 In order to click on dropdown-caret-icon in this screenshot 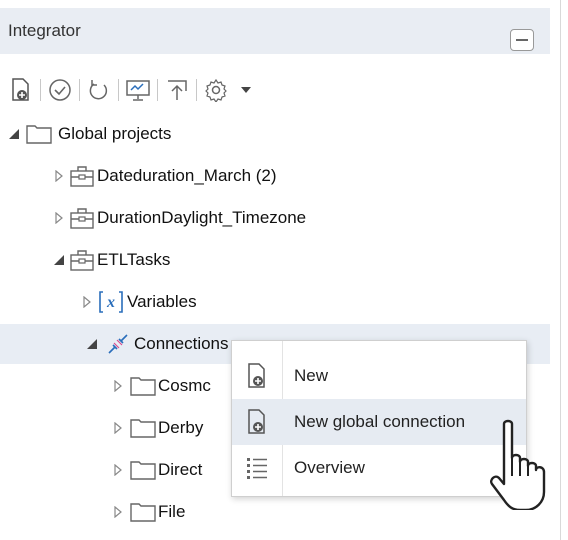, I will do `click(246, 90)`.